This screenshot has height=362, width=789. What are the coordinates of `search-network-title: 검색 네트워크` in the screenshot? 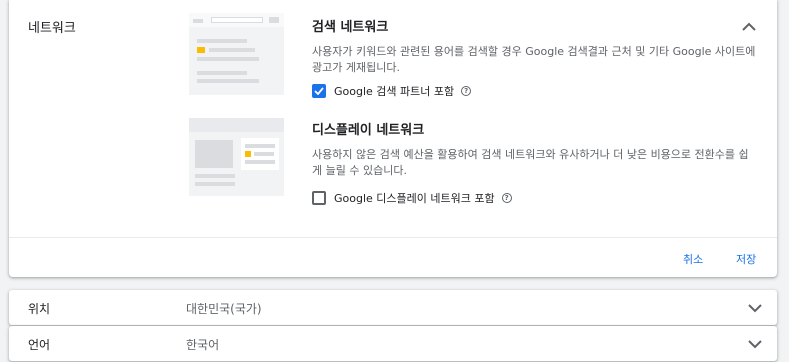 It's located at (350, 27).